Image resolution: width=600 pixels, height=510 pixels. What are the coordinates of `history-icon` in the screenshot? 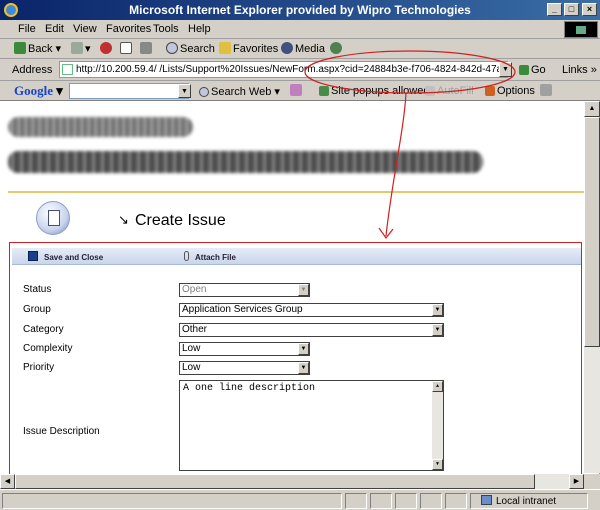 It's located at (336, 48).